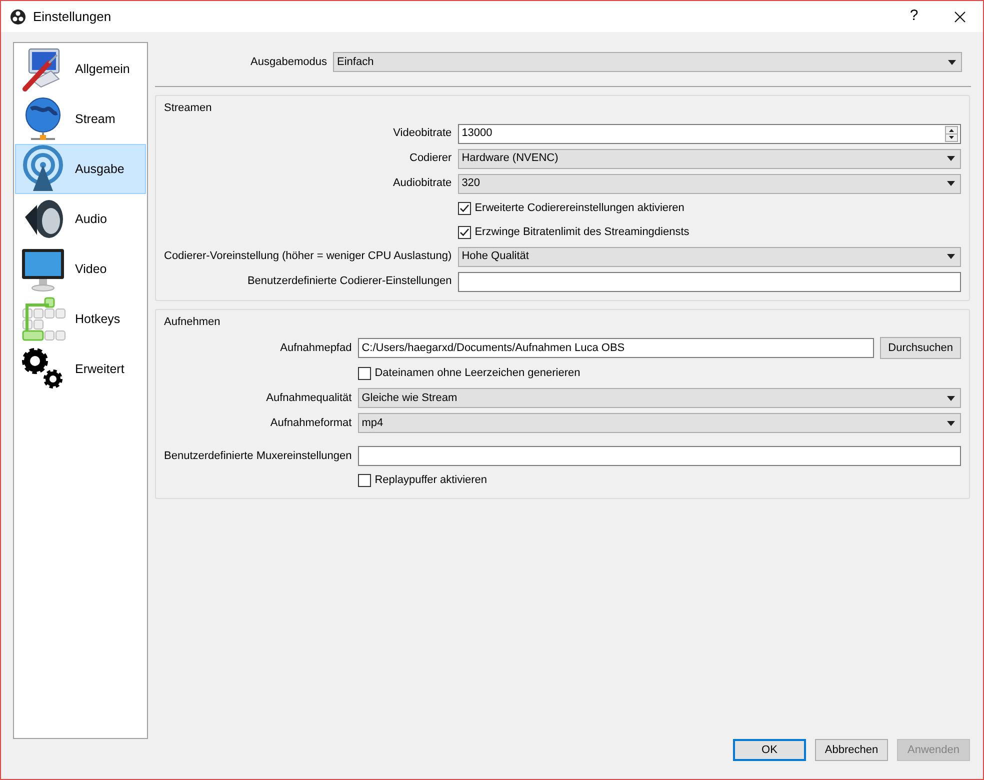 This screenshot has width=984, height=780. I want to click on dropdown: 320, so click(709, 184).